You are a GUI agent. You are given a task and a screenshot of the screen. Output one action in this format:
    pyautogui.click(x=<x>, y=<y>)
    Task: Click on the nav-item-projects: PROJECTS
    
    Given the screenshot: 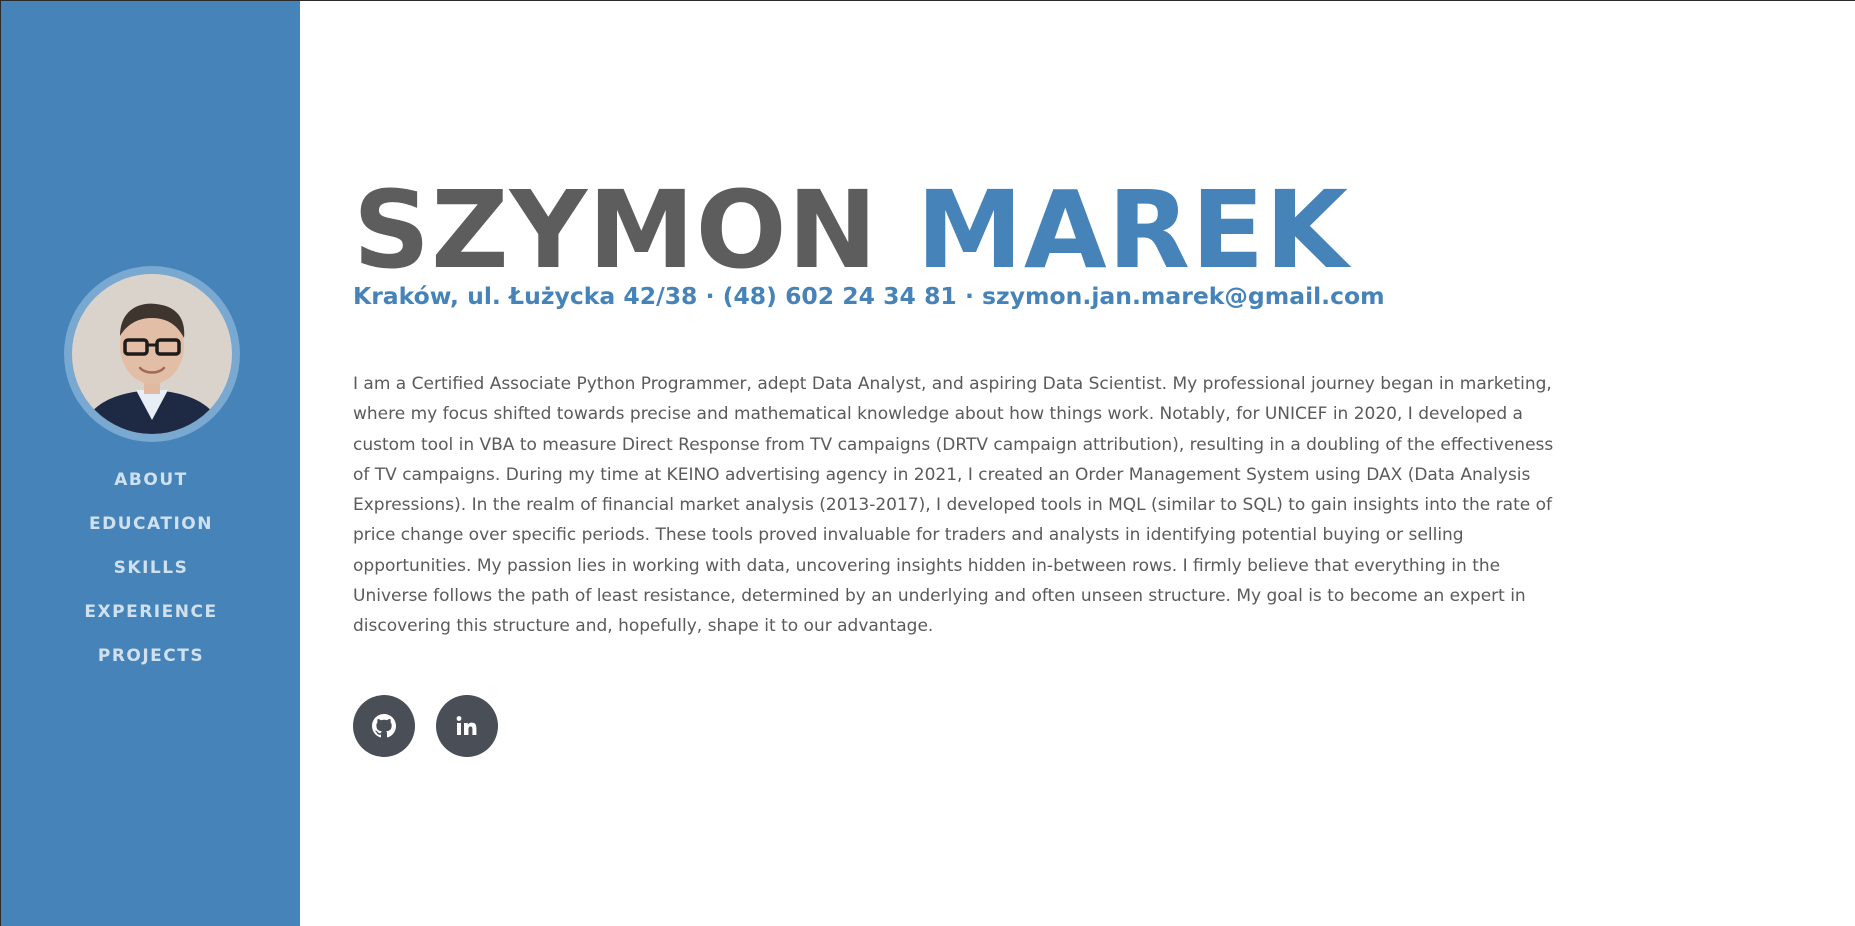 What is the action you would take?
    pyautogui.click(x=151, y=662)
    